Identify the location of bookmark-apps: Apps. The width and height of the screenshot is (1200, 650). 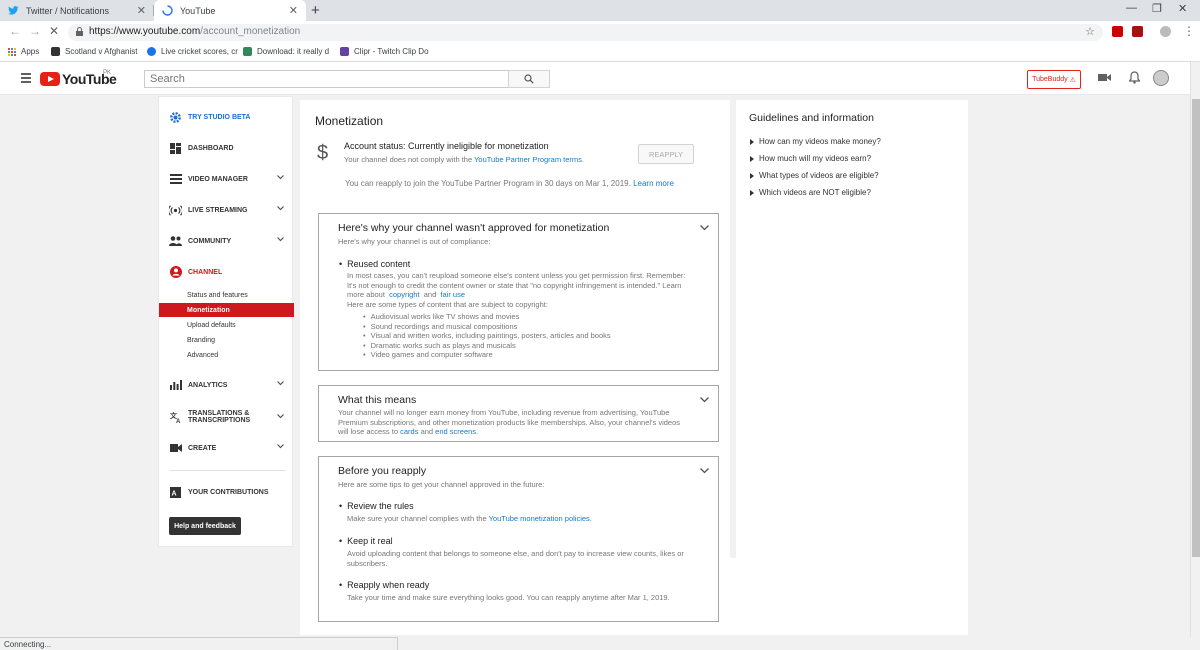
(23, 51).